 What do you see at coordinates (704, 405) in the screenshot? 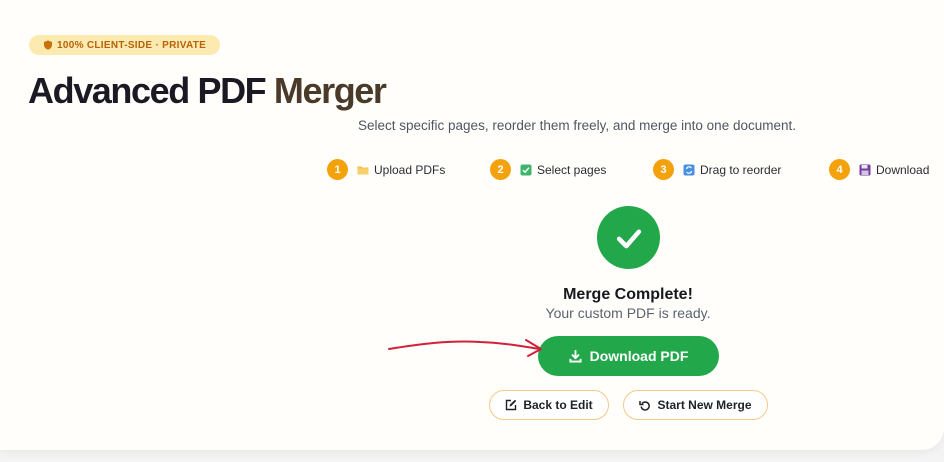
I see `start-new-merge-label: Start New Merge` at bounding box center [704, 405].